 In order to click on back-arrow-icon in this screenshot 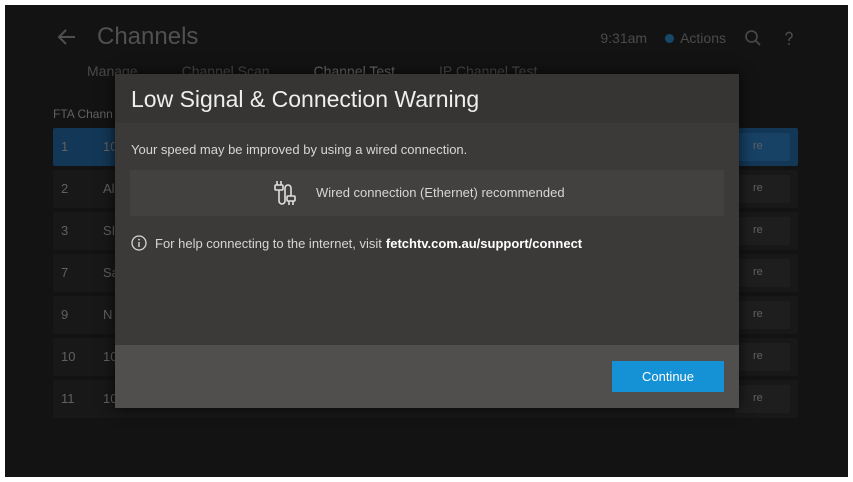, I will do `click(67, 37)`.